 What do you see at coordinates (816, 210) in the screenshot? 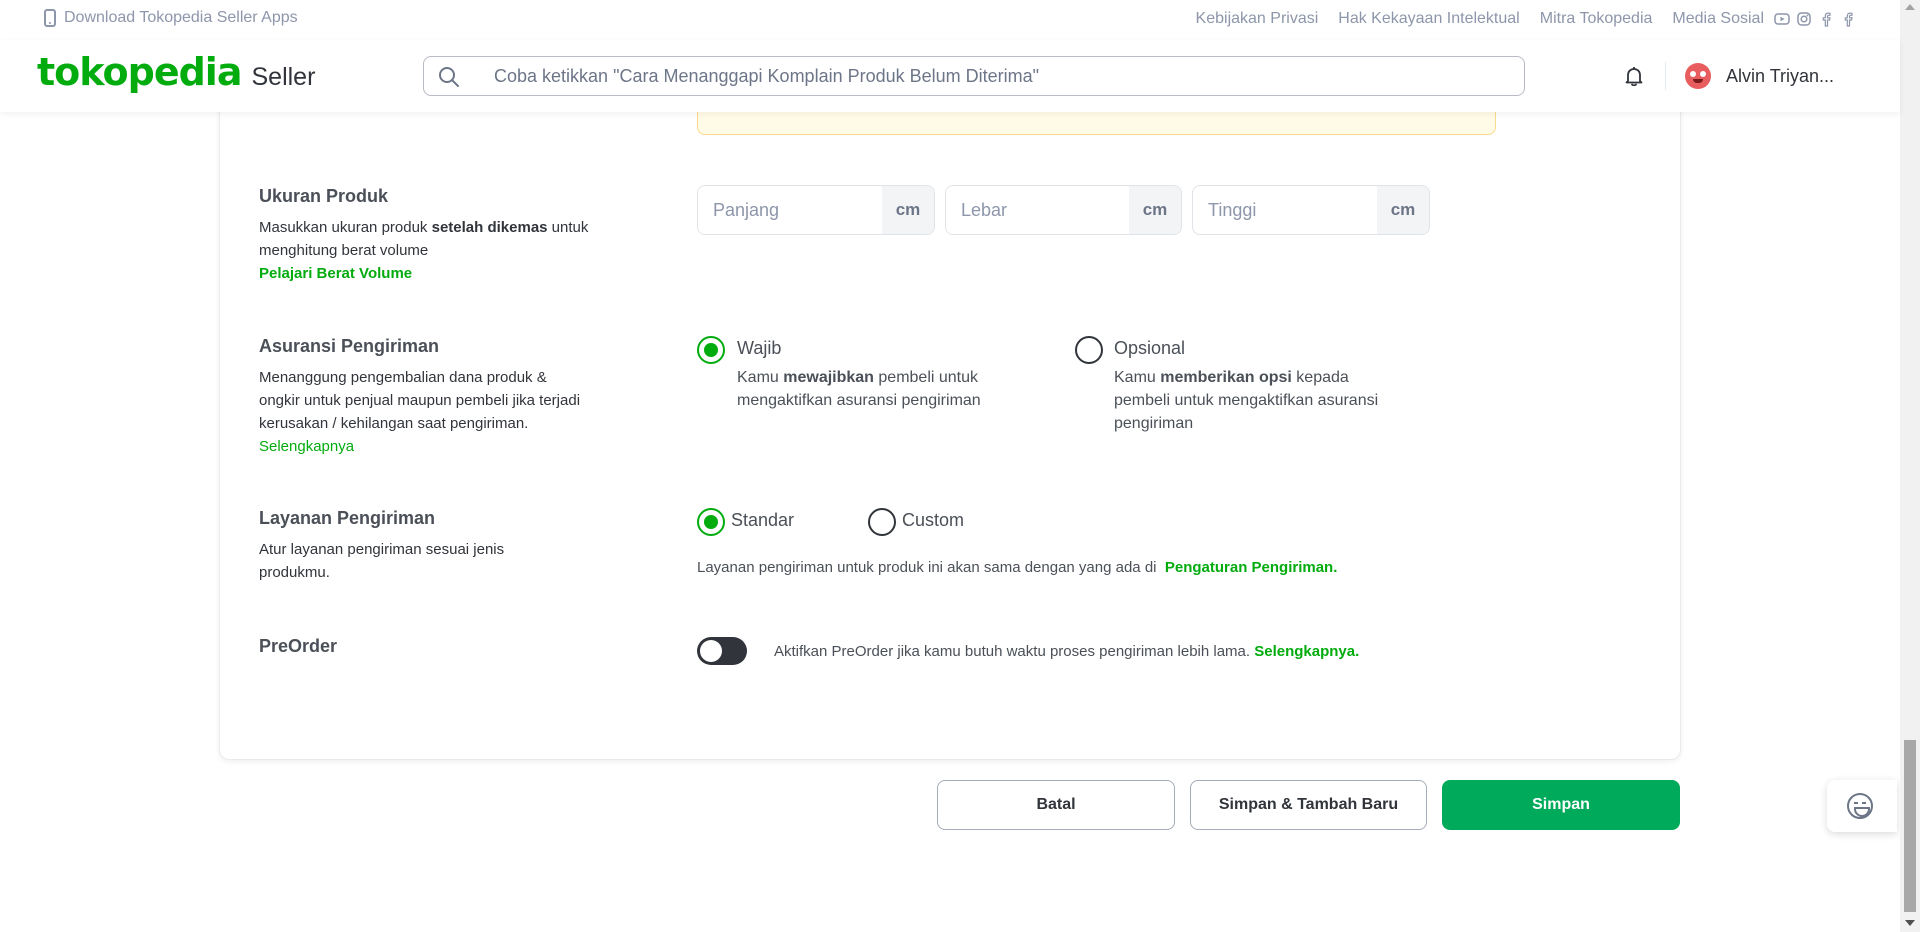
I see `panjang-field: Panjang cm` at bounding box center [816, 210].